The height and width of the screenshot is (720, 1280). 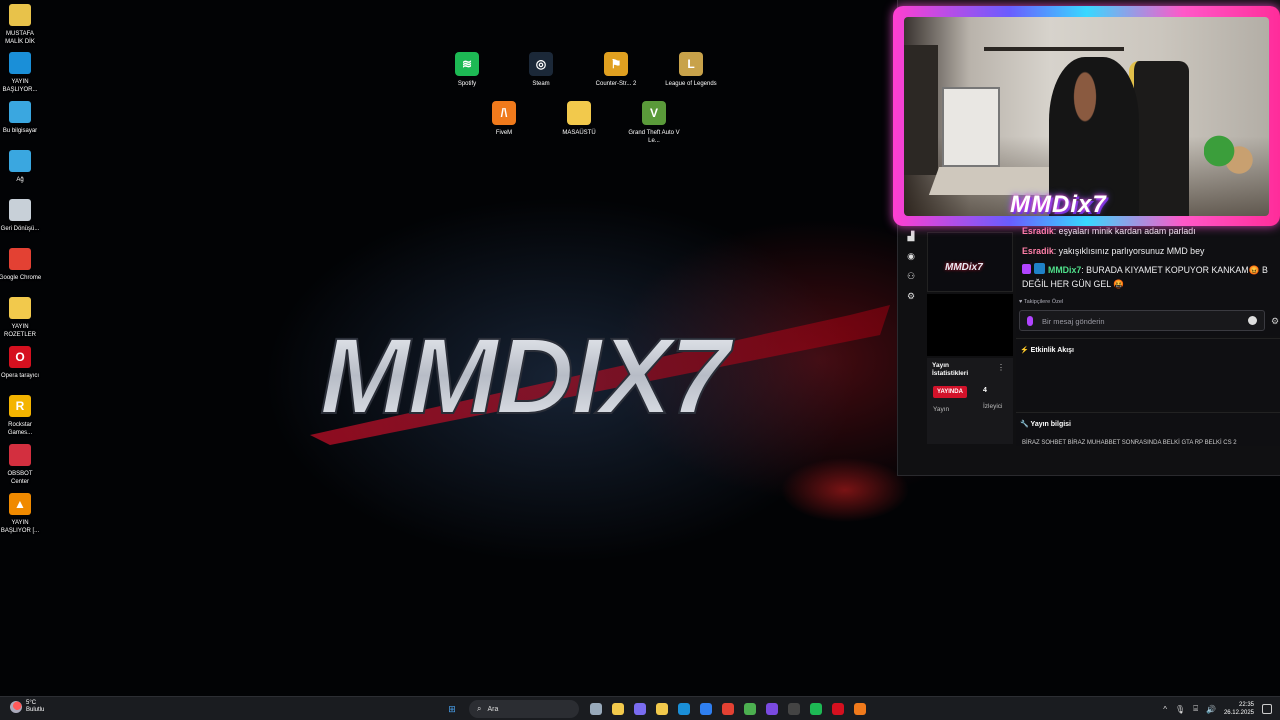 I want to click on wallpaper-logo: MMDIX7, so click(x=600, y=375).